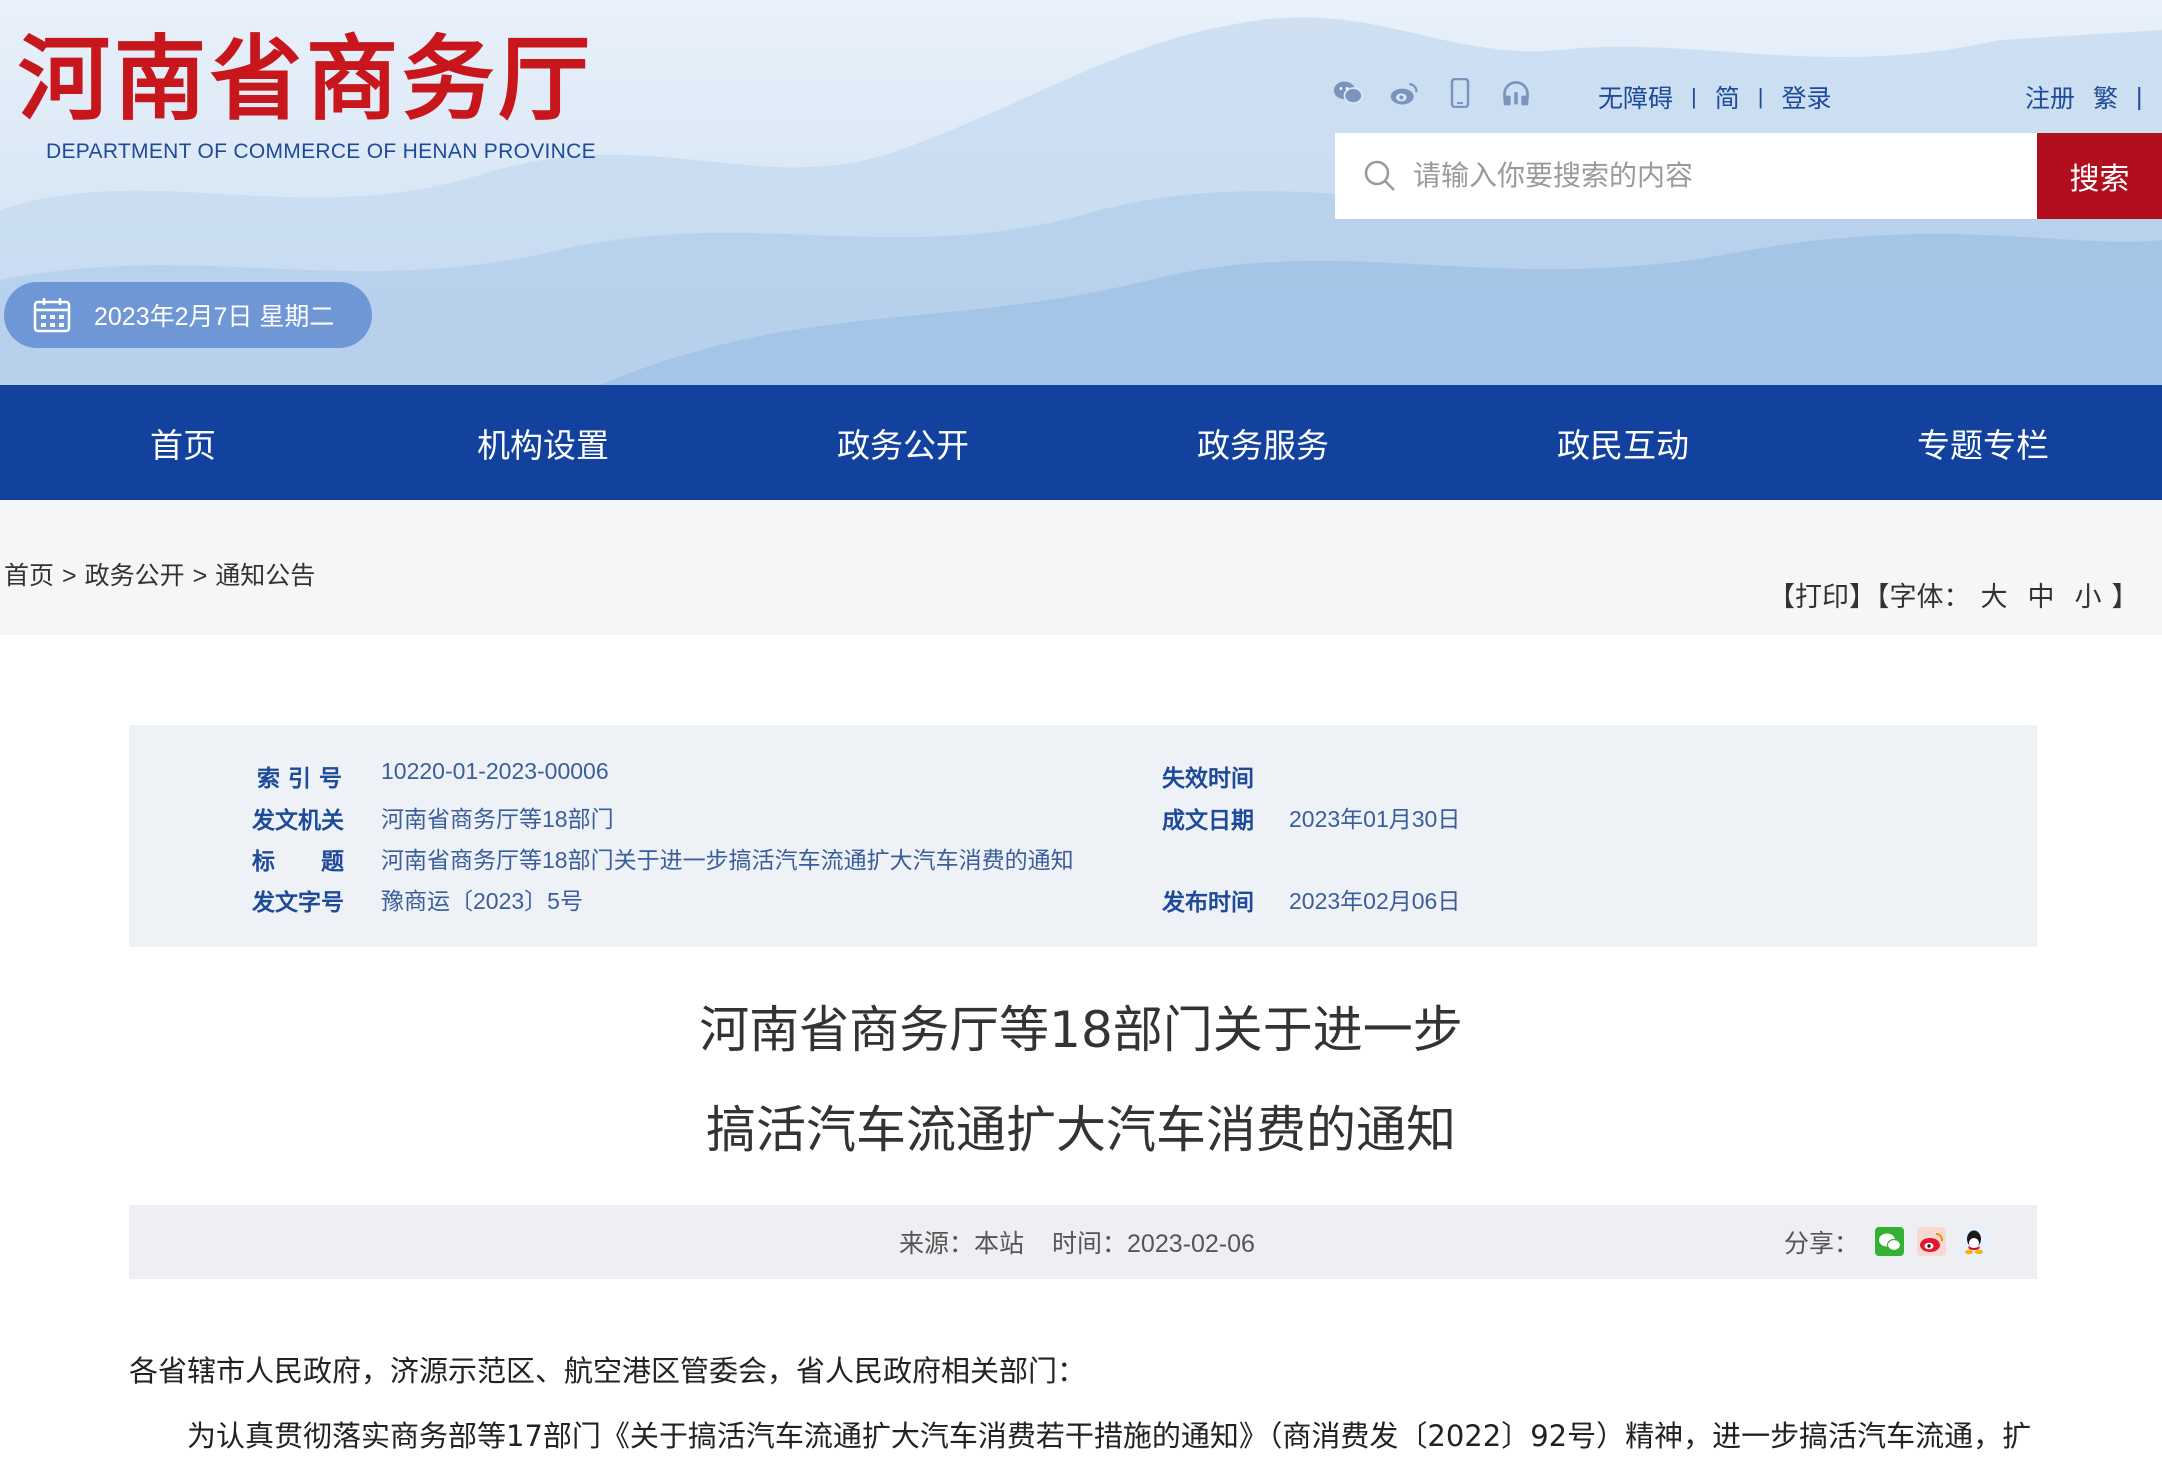 The width and height of the screenshot is (2162, 1464). What do you see at coordinates (2050, 97) in the screenshot?
I see `register-link: 注册` at bounding box center [2050, 97].